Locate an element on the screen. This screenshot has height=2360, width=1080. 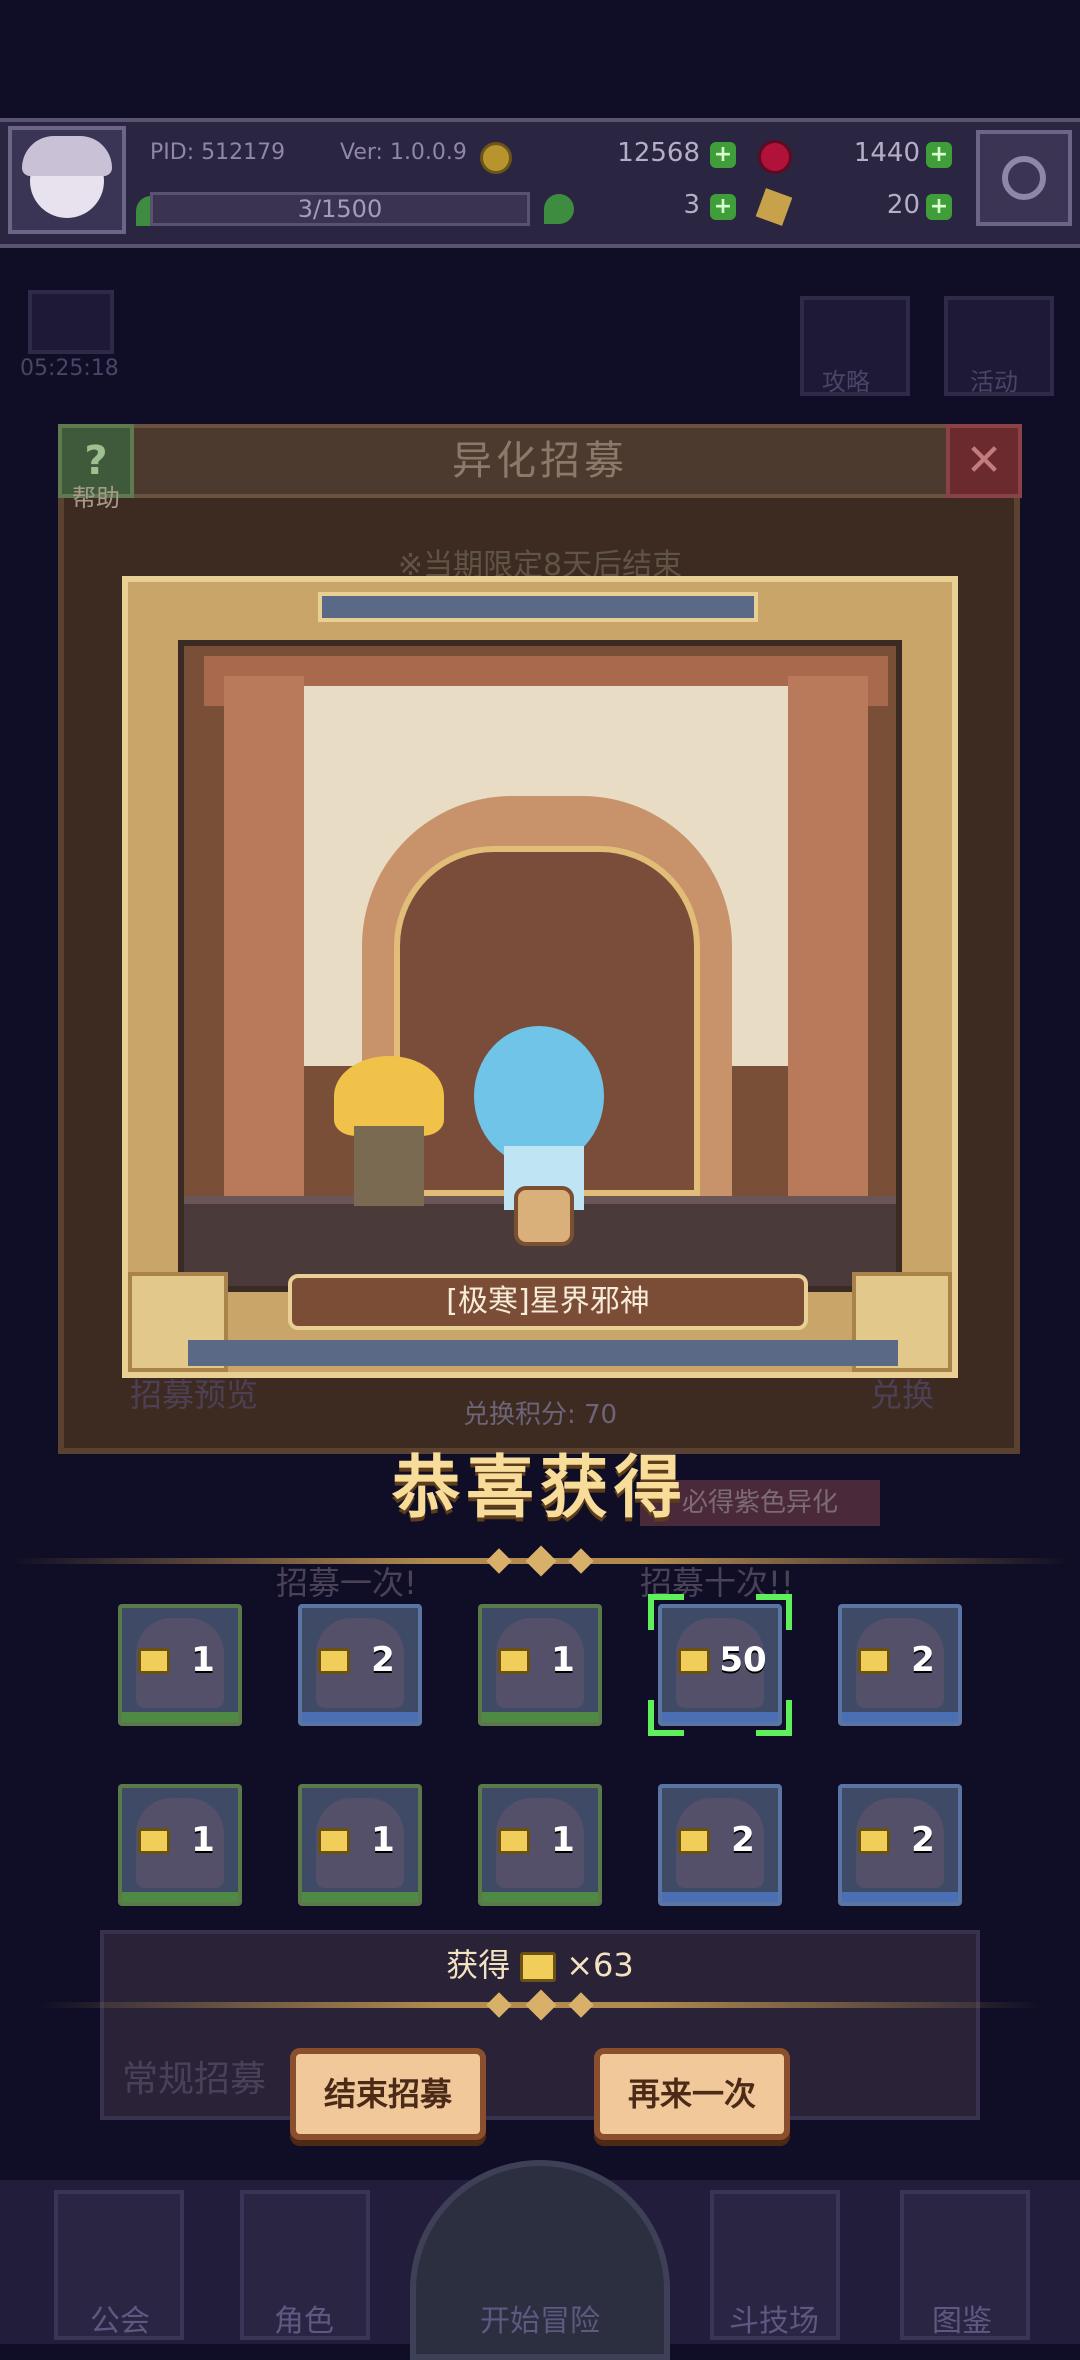
stamina-value: 3/1500 is located at coordinates (340, 209).